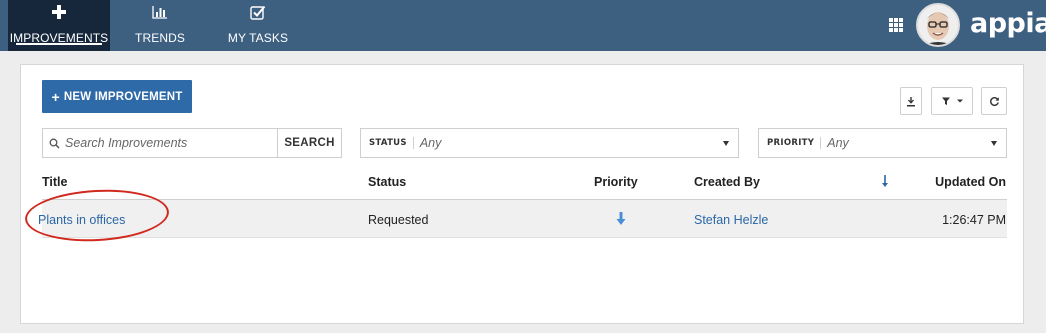  Describe the element at coordinates (524, 219) in the screenshot. I see `table-row` at that location.